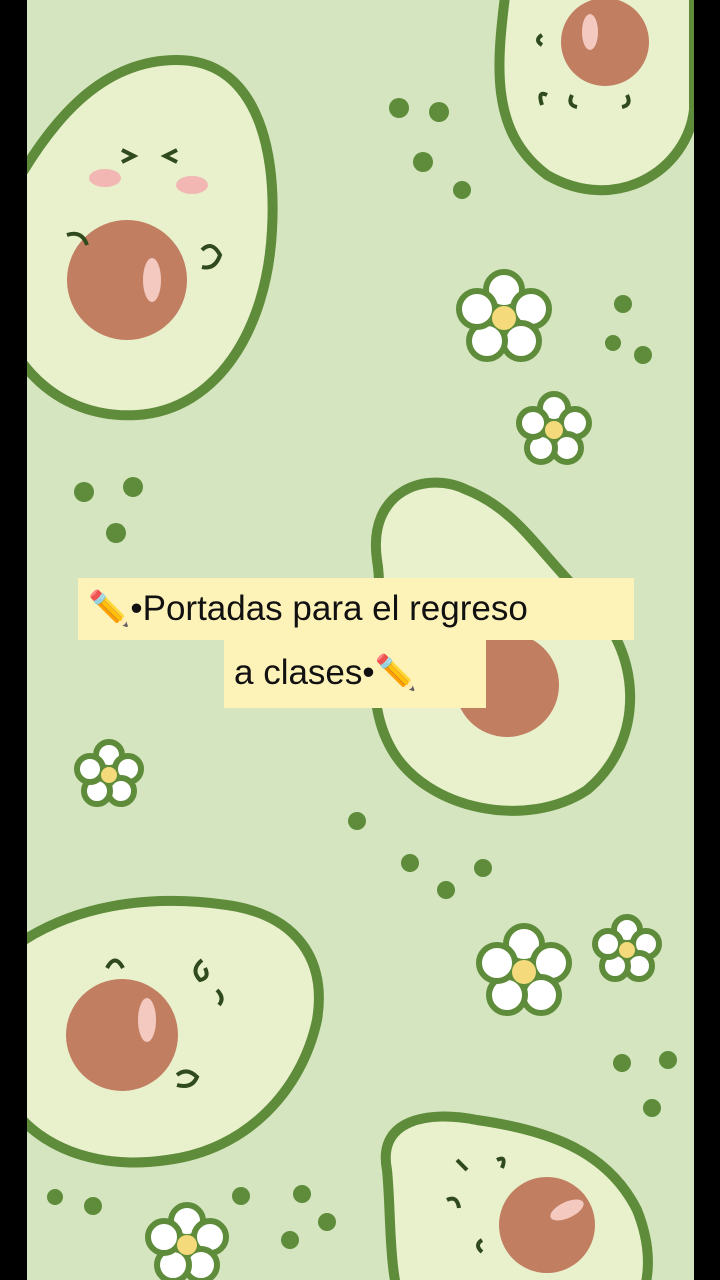  What do you see at coordinates (502, 646) in the screenshot?
I see `avocado-middle-right` at bounding box center [502, 646].